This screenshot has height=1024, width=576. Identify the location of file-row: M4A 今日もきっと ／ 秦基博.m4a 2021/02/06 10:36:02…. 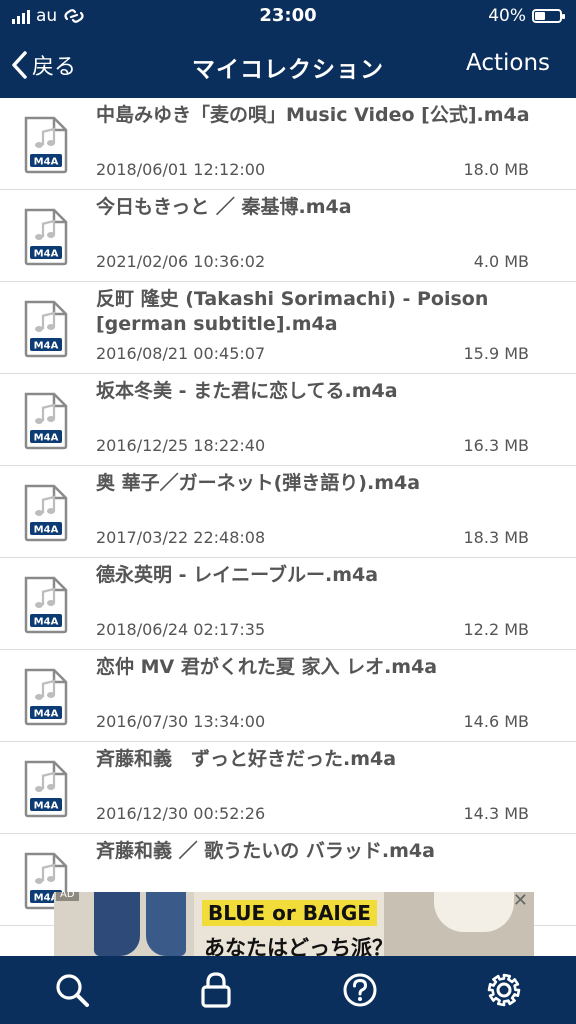
(288, 236).